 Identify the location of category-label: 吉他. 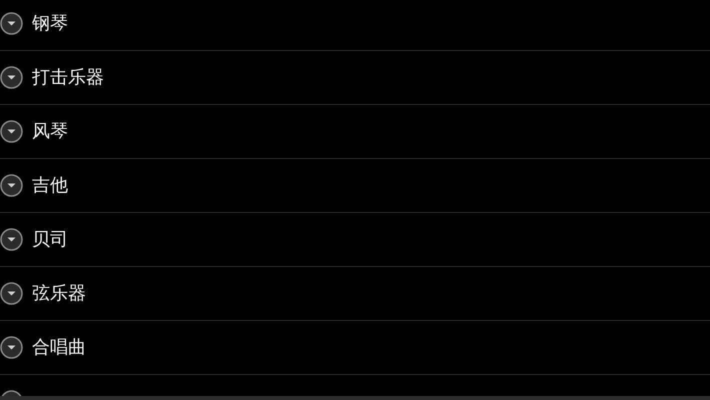
(50, 185).